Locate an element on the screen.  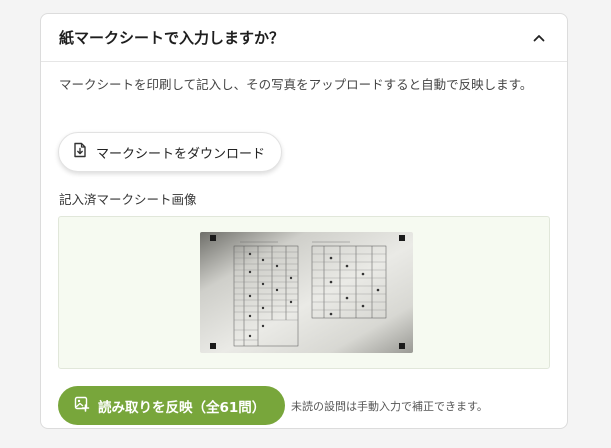
uploaded-image-label: 記入済マークシート画像 is located at coordinates (128, 199).